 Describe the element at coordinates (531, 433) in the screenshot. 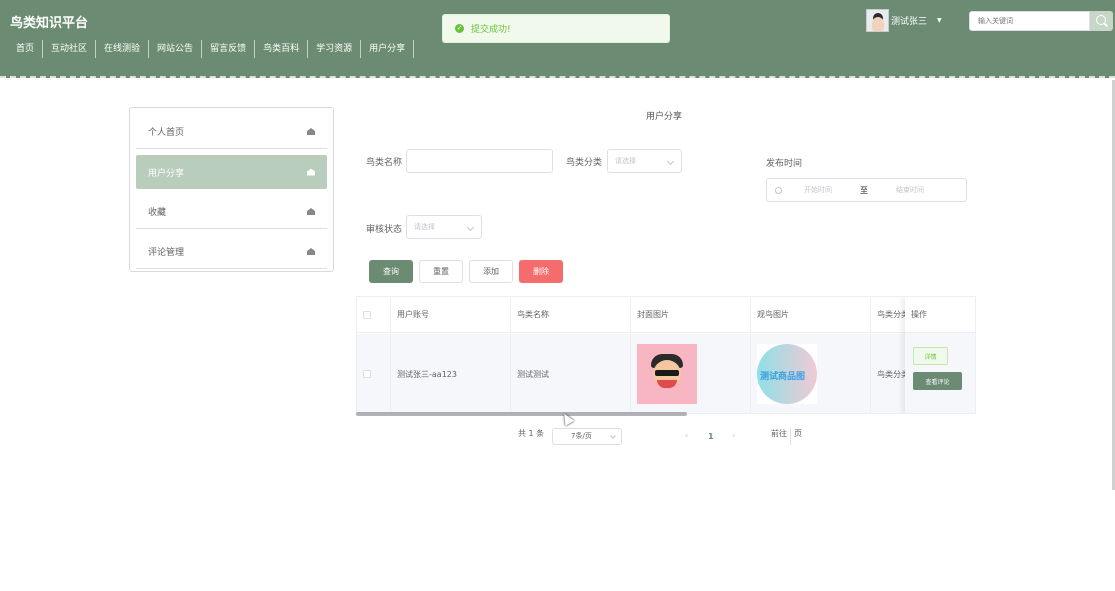

I see `pagination-total: 共 1 条` at that location.